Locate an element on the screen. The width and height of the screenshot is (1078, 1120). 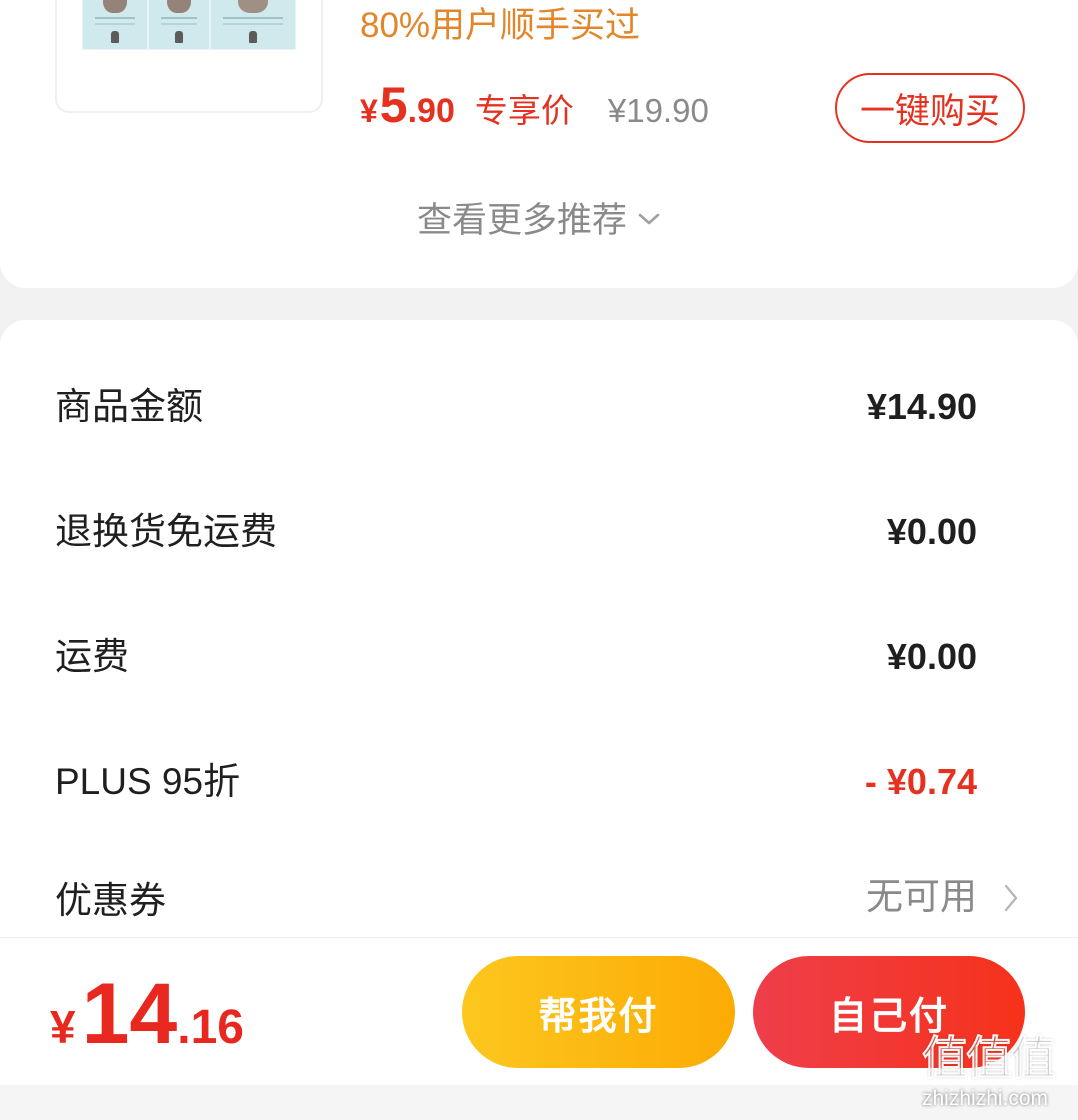
coupon-value: 无可用 is located at coordinates (921, 897).